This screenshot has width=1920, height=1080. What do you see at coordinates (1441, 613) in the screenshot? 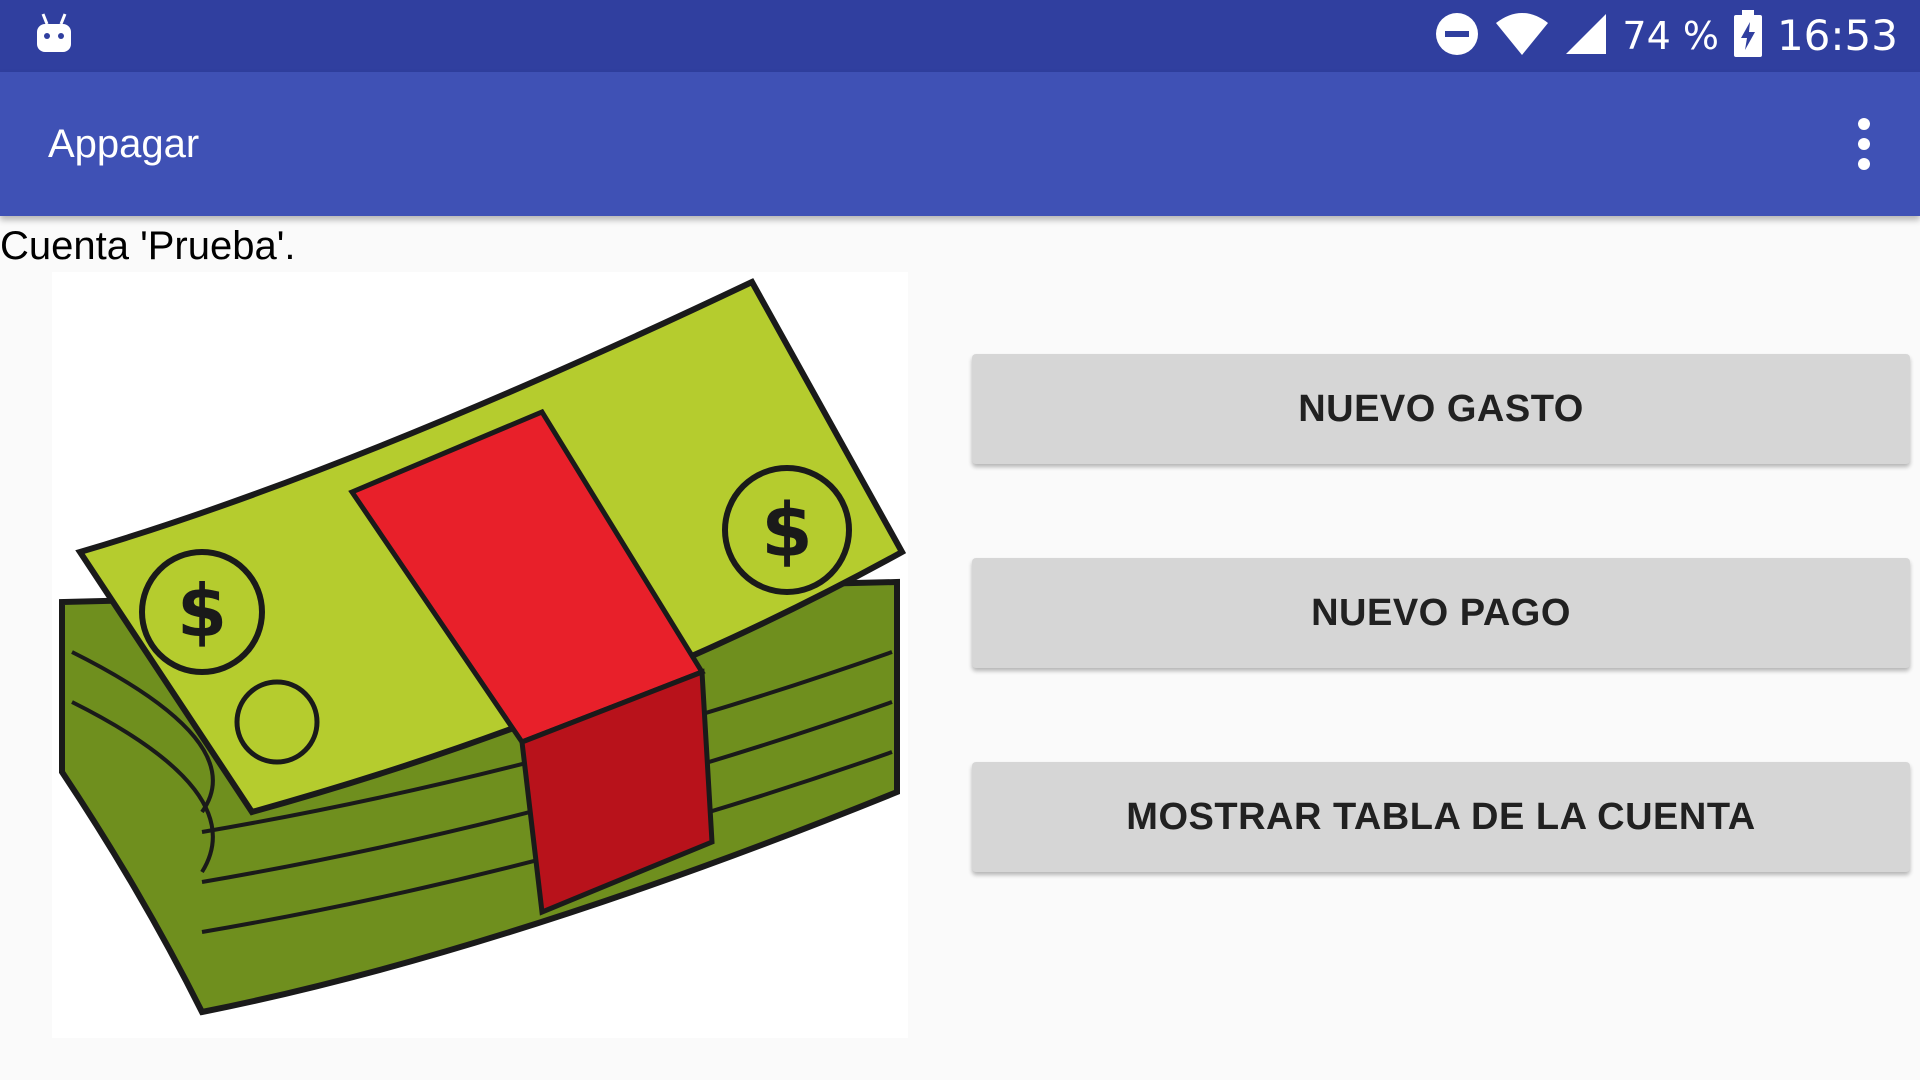
I see `new-payment-button: NUEVO PAGO` at bounding box center [1441, 613].